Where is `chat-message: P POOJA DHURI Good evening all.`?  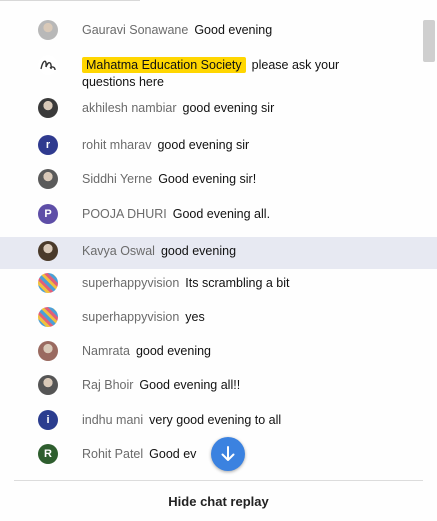 chat-message: P POOJA DHURI Good evening all. is located at coordinates (218, 216).